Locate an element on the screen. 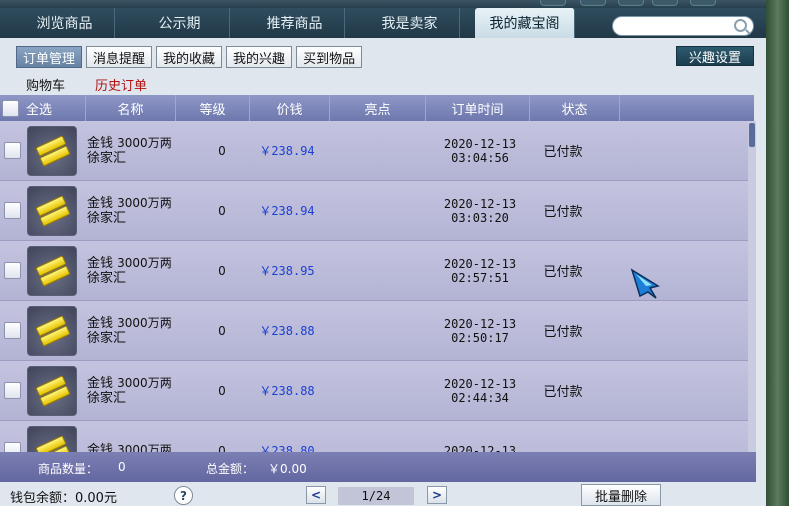  item-price: ￥238.95 is located at coordinates (287, 271).